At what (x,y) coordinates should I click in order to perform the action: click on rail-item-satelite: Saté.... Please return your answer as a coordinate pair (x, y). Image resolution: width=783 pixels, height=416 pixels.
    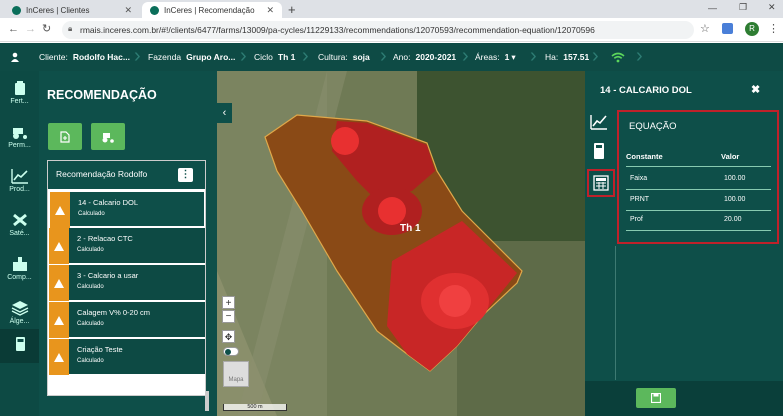
    Looking at the image, I should click on (19, 227).